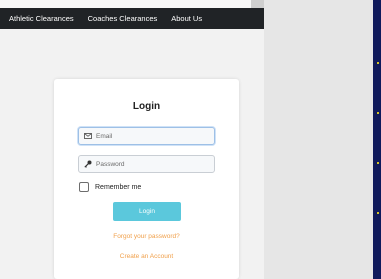 This screenshot has width=381, height=279. I want to click on remember-me-checkbox, so click(84, 187).